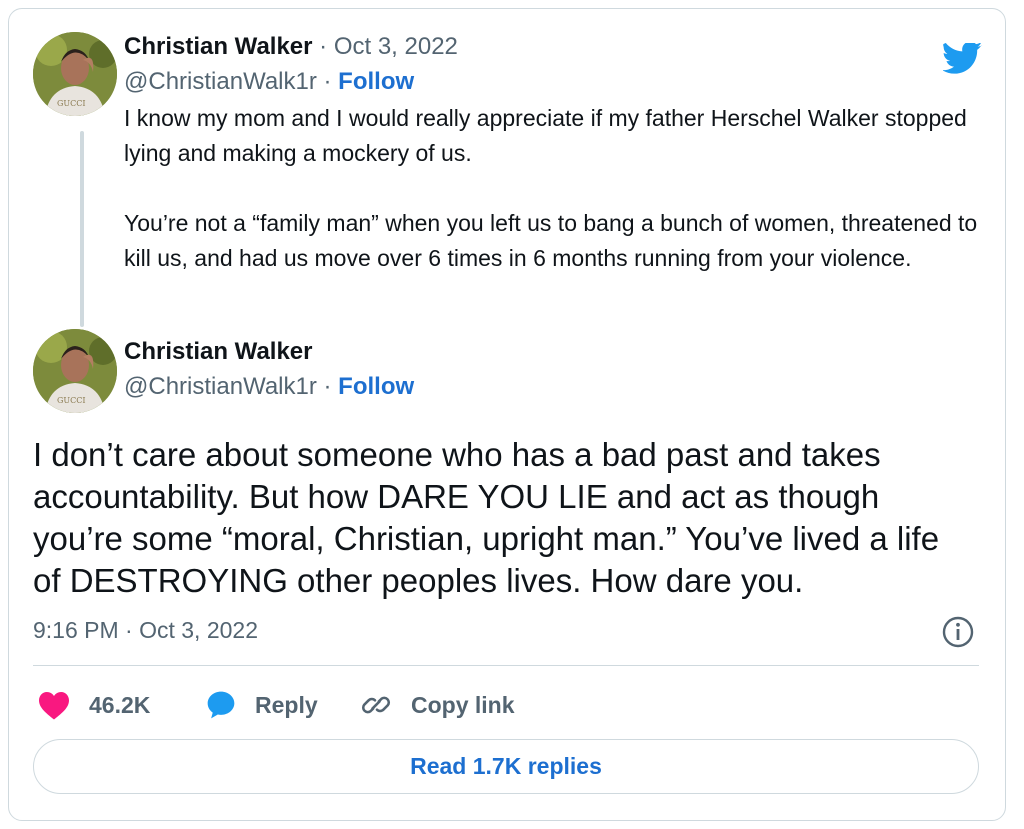 Image resolution: width=1024 pixels, height=829 pixels. Describe the element at coordinates (506, 665) in the screenshot. I see `divider` at that location.